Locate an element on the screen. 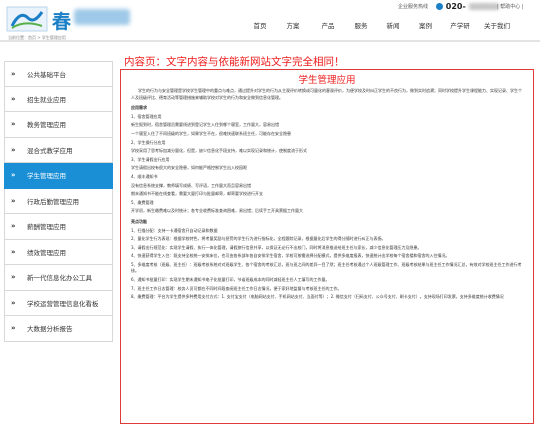 Image resolution: width=540 pixels, height=429 pixels. blurred-school-name is located at coordinates (102, 17).